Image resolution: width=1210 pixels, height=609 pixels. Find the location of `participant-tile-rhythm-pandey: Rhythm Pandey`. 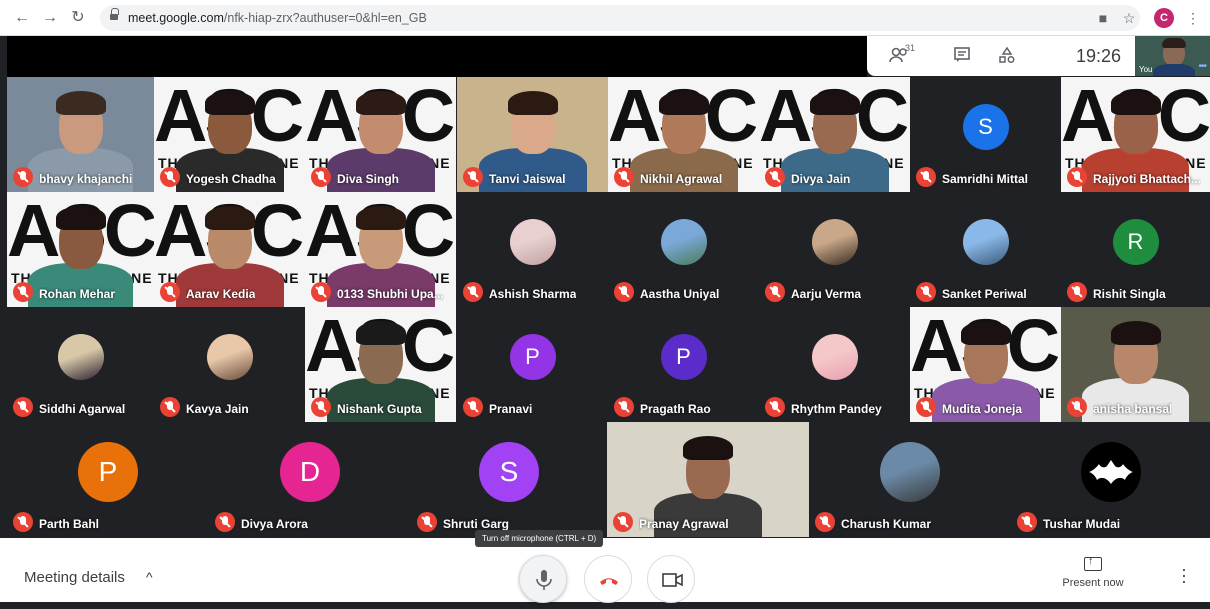

participant-tile-rhythm-pandey: Rhythm Pandey is located at coordinates (834, 364).